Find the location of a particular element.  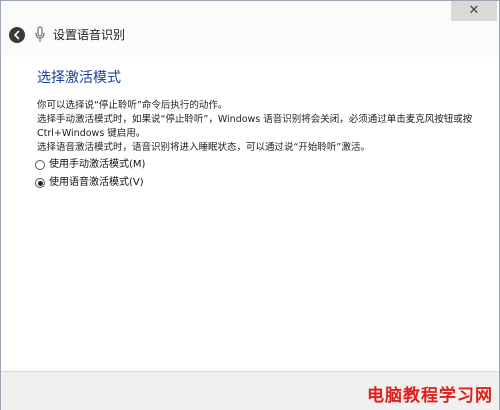

manual-activation-option: 使用手动激活模式(M) is located at coordinates (90, 165).